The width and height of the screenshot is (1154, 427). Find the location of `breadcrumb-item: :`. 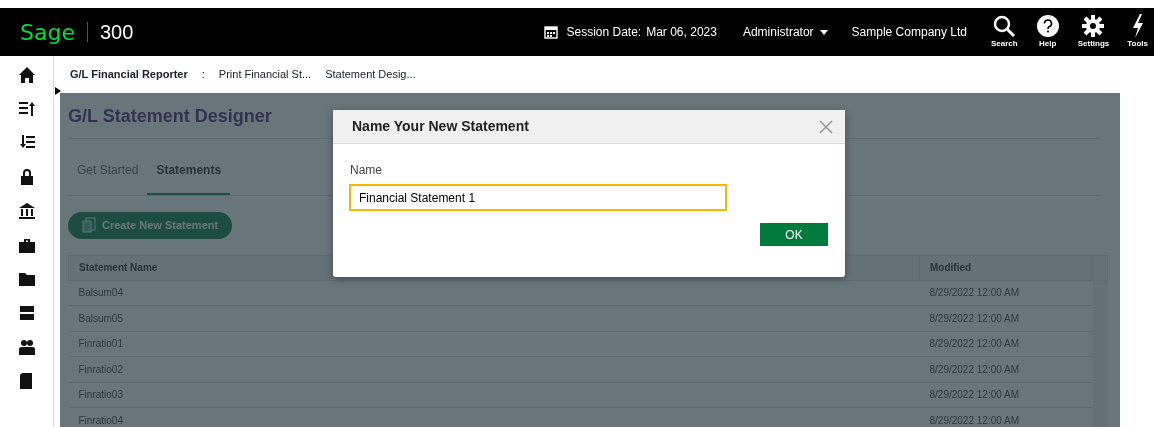

breadcrumb-item: : is located at coordinates (203, 74).